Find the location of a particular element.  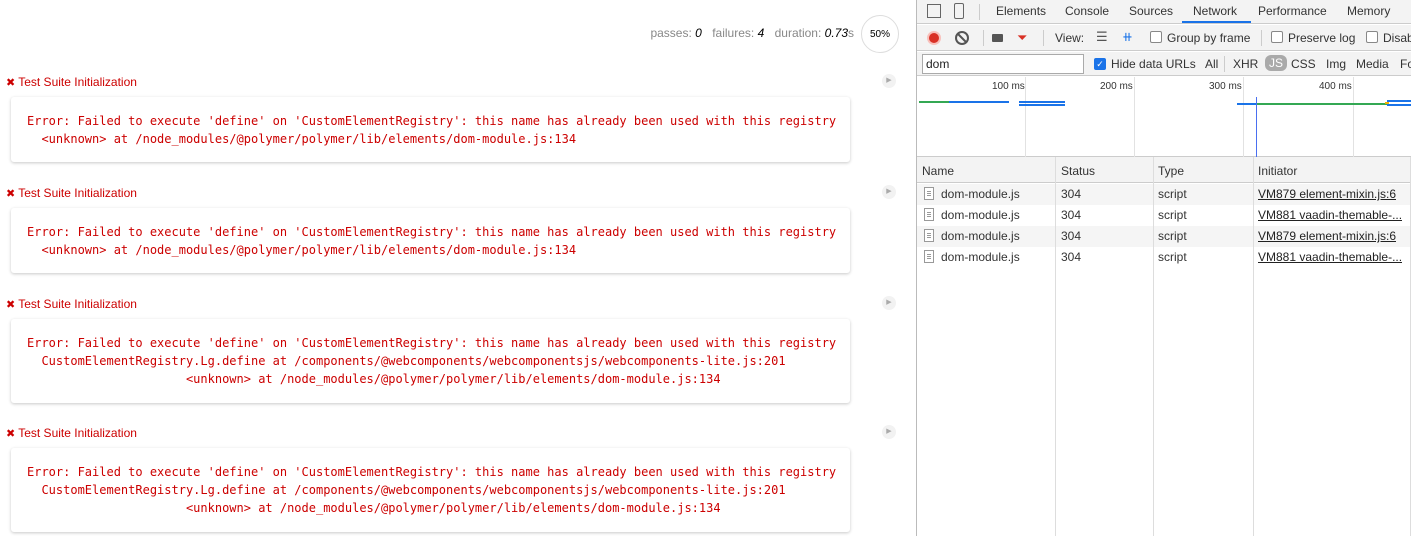

group-by-frame-label: Group by frame is located at coordinates (1209, 38).